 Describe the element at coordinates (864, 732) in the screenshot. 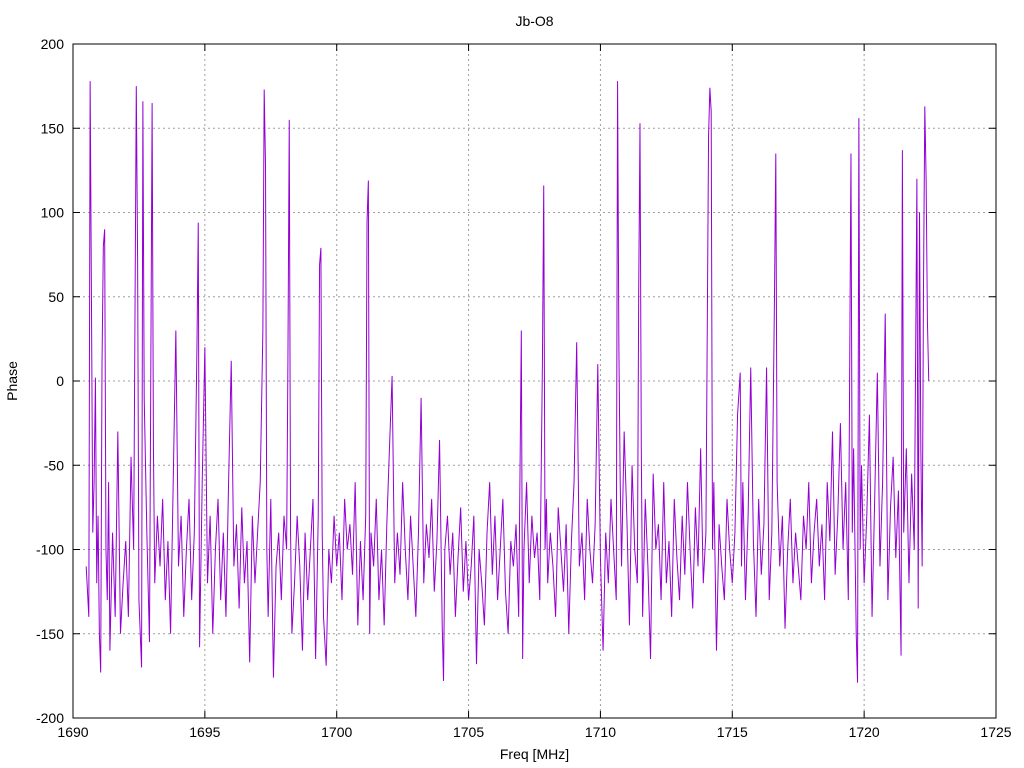

I see `x-tick-label: 1720` at that location.